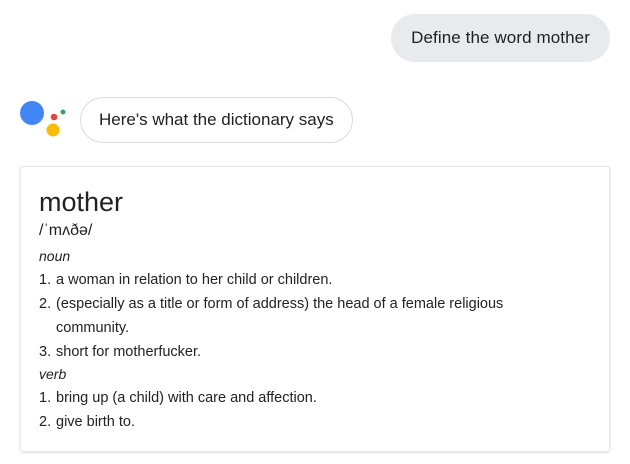  What do you see at coordinates (315, 352) in the screenshot?
I see `definition-item: 3. short for motherfucker.` at bounding box center [315, 352].